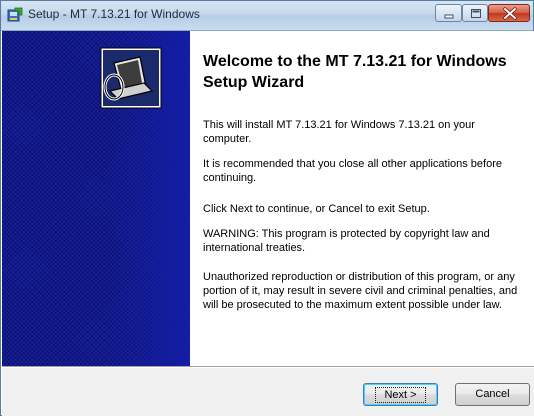 Image resolution: width=534 pixels, height=416 pixels. Describe the element at coordinates (448, 13) in the screenshot. I see `minimize-button` at that location.